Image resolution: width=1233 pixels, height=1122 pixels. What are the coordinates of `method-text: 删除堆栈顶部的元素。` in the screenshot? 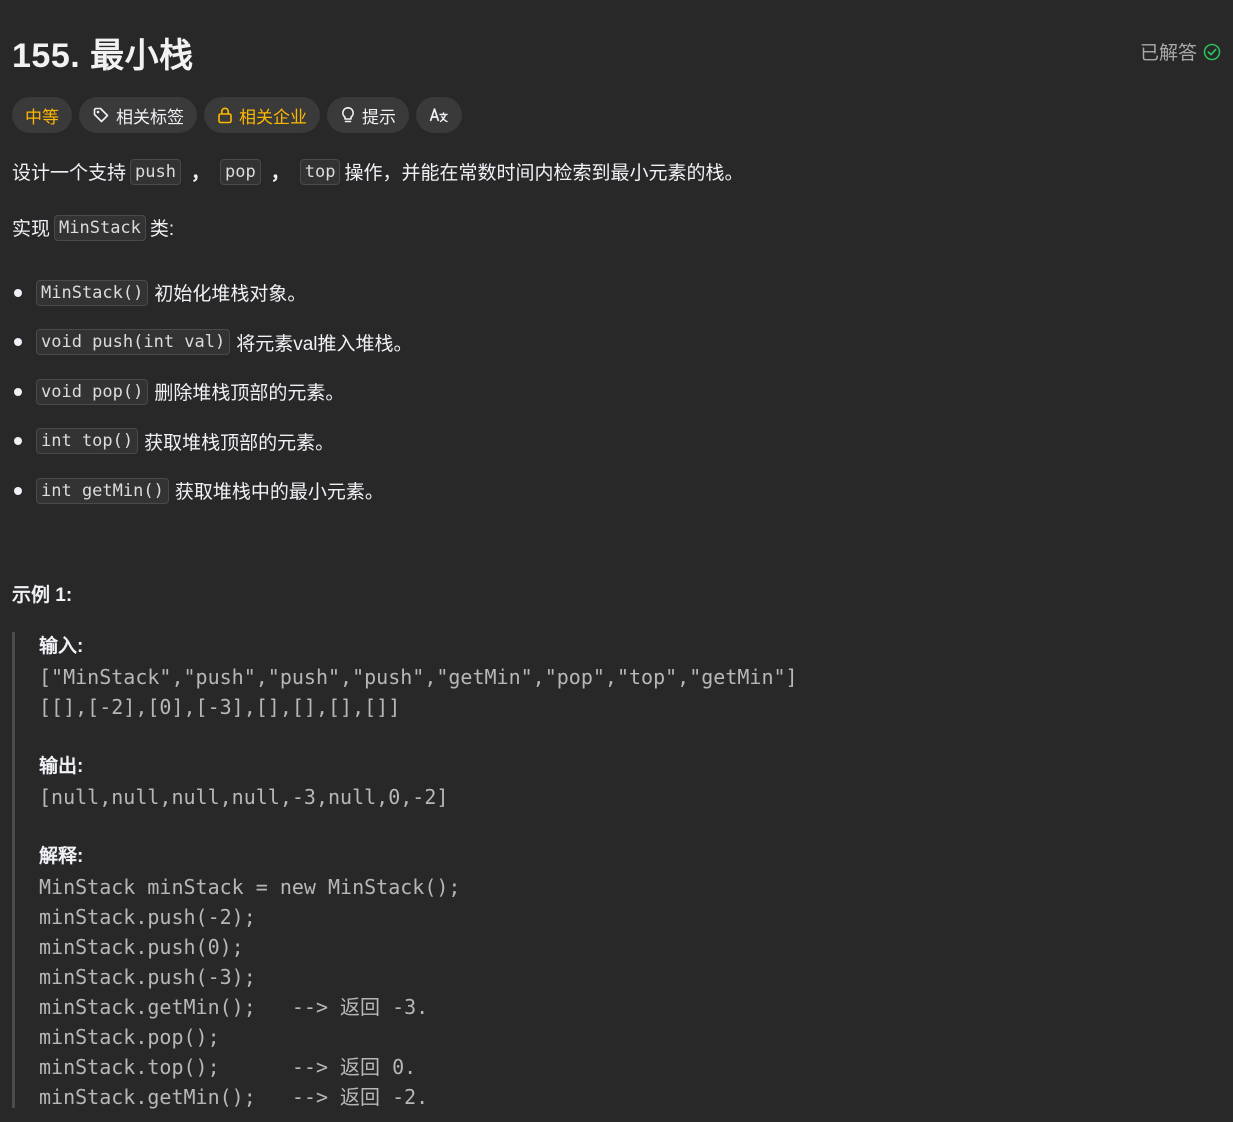 It's located at (249, 394).